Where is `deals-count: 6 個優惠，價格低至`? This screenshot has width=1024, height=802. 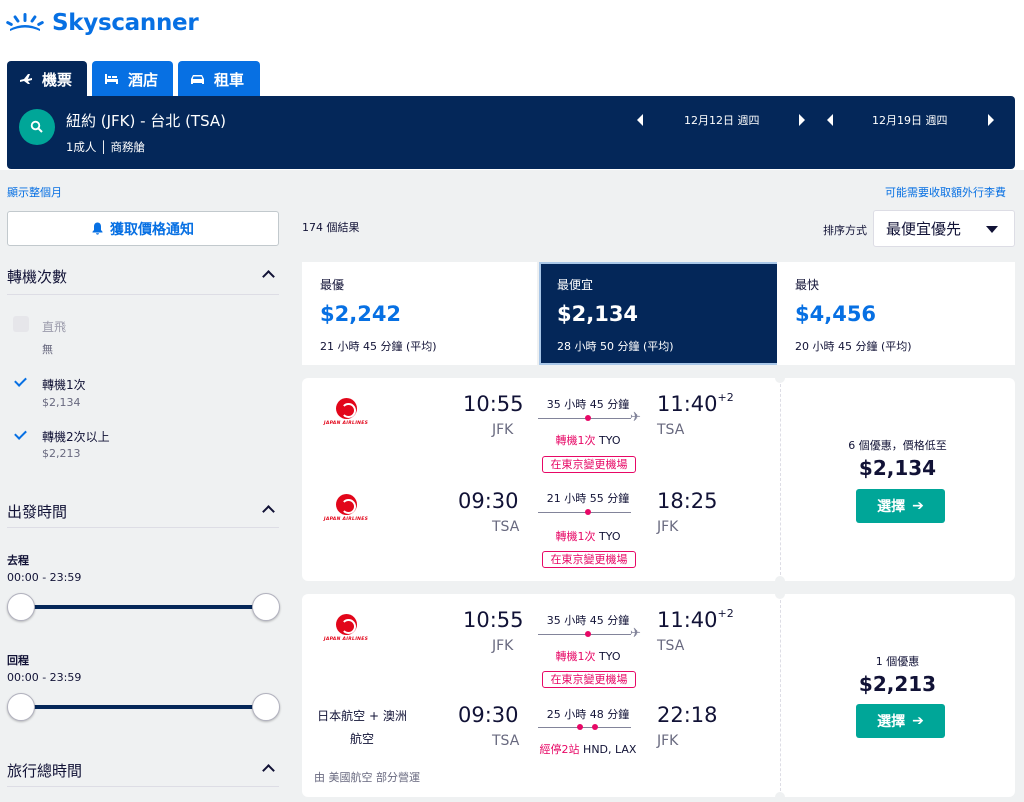 deals-count: 6 個優惠，價格低至 is located at coordinates (897, 445).